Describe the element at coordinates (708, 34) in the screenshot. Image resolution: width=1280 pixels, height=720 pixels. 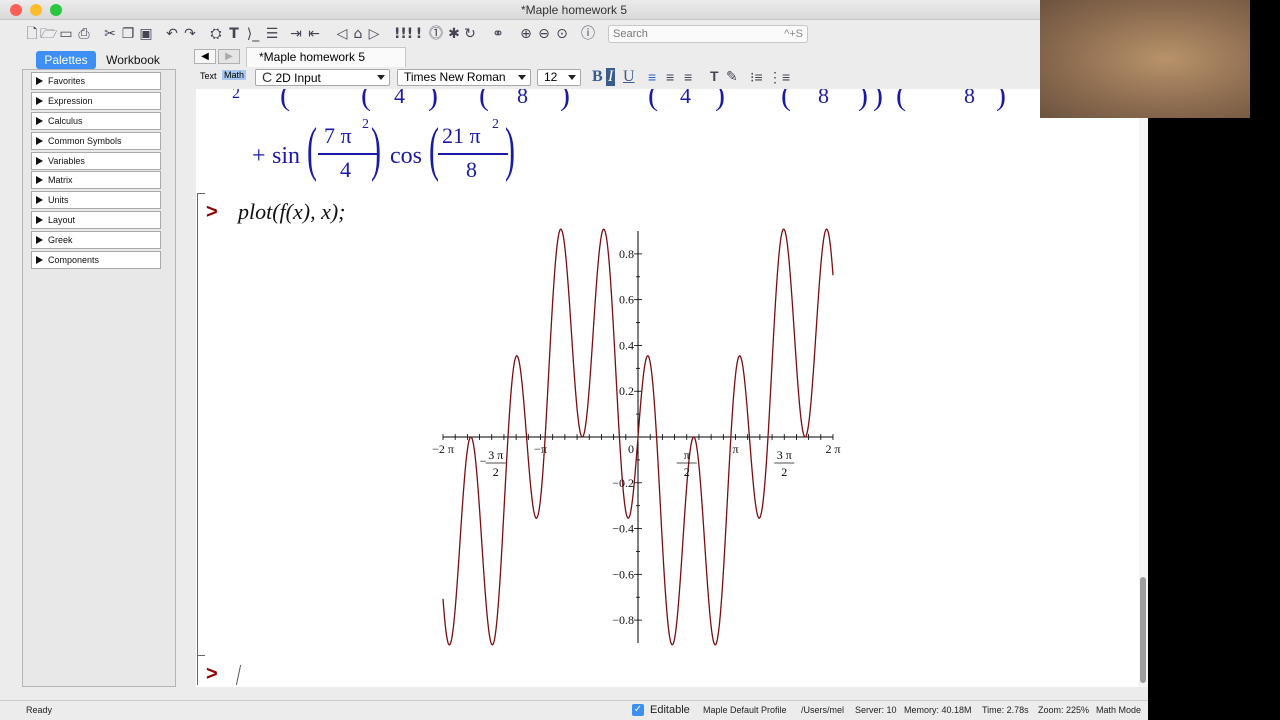
I see `search-input: Search ^+S` at that location.